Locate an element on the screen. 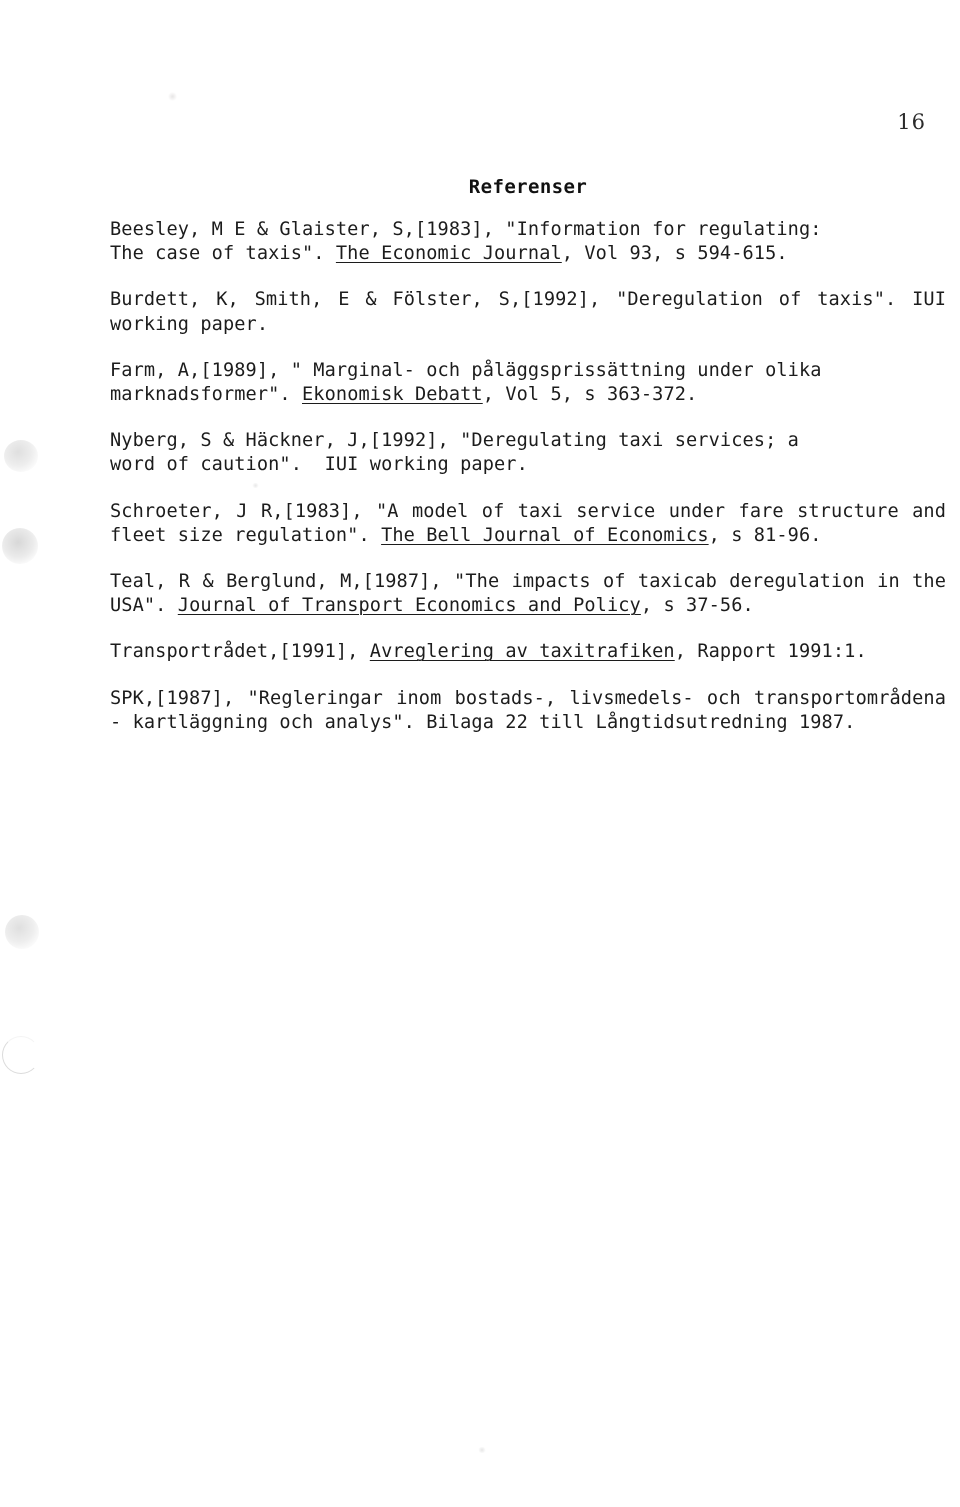 The image size is (960, 1507). reference-text: , Rapport 1991:1. is located at coordinates (770, 652).